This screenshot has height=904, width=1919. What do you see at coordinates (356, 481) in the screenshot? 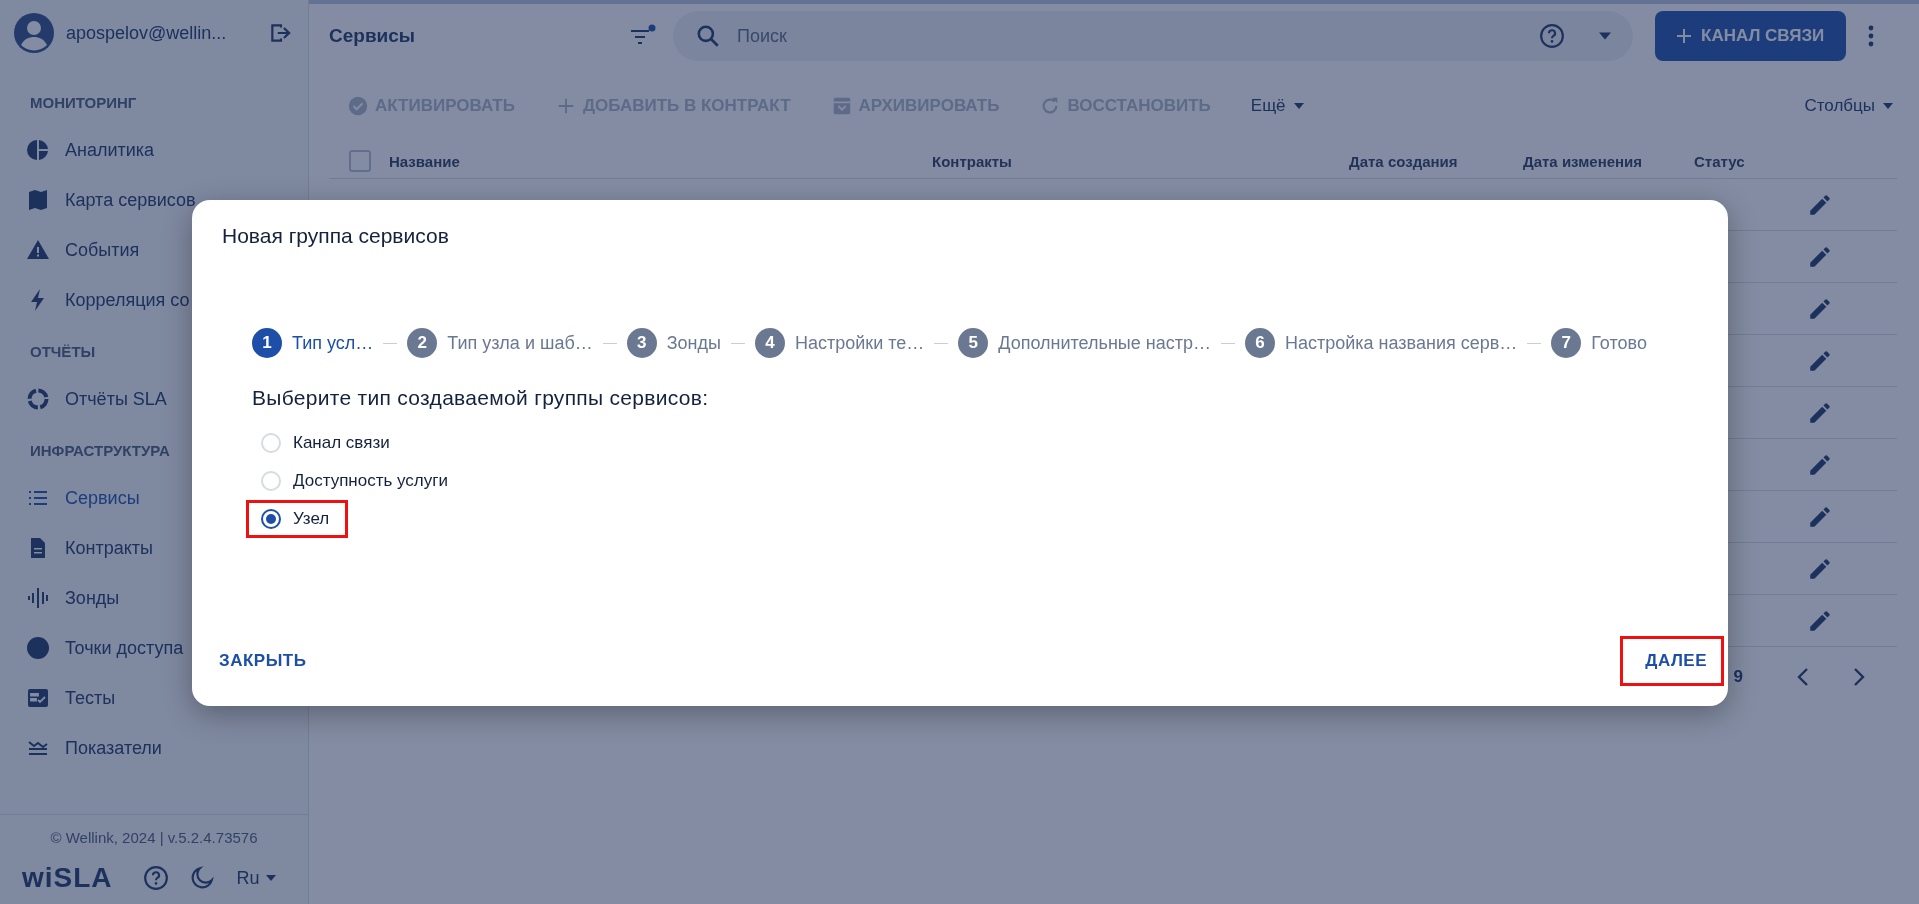
I see `radio-option: Доступность услуги` at bounding box center [356, 481].